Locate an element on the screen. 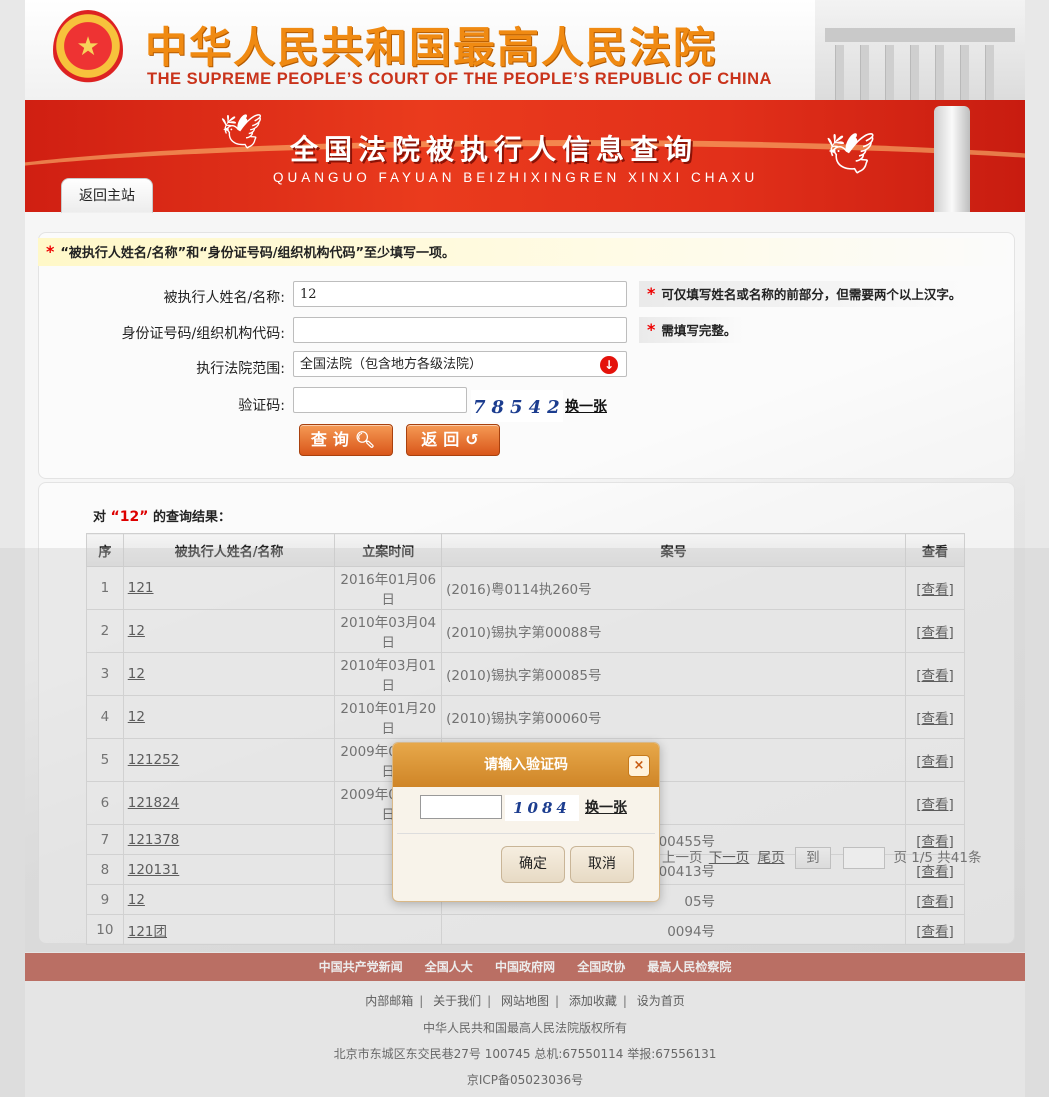  filing-date: 2010年03月04日 is located at coordinates (388, 631).